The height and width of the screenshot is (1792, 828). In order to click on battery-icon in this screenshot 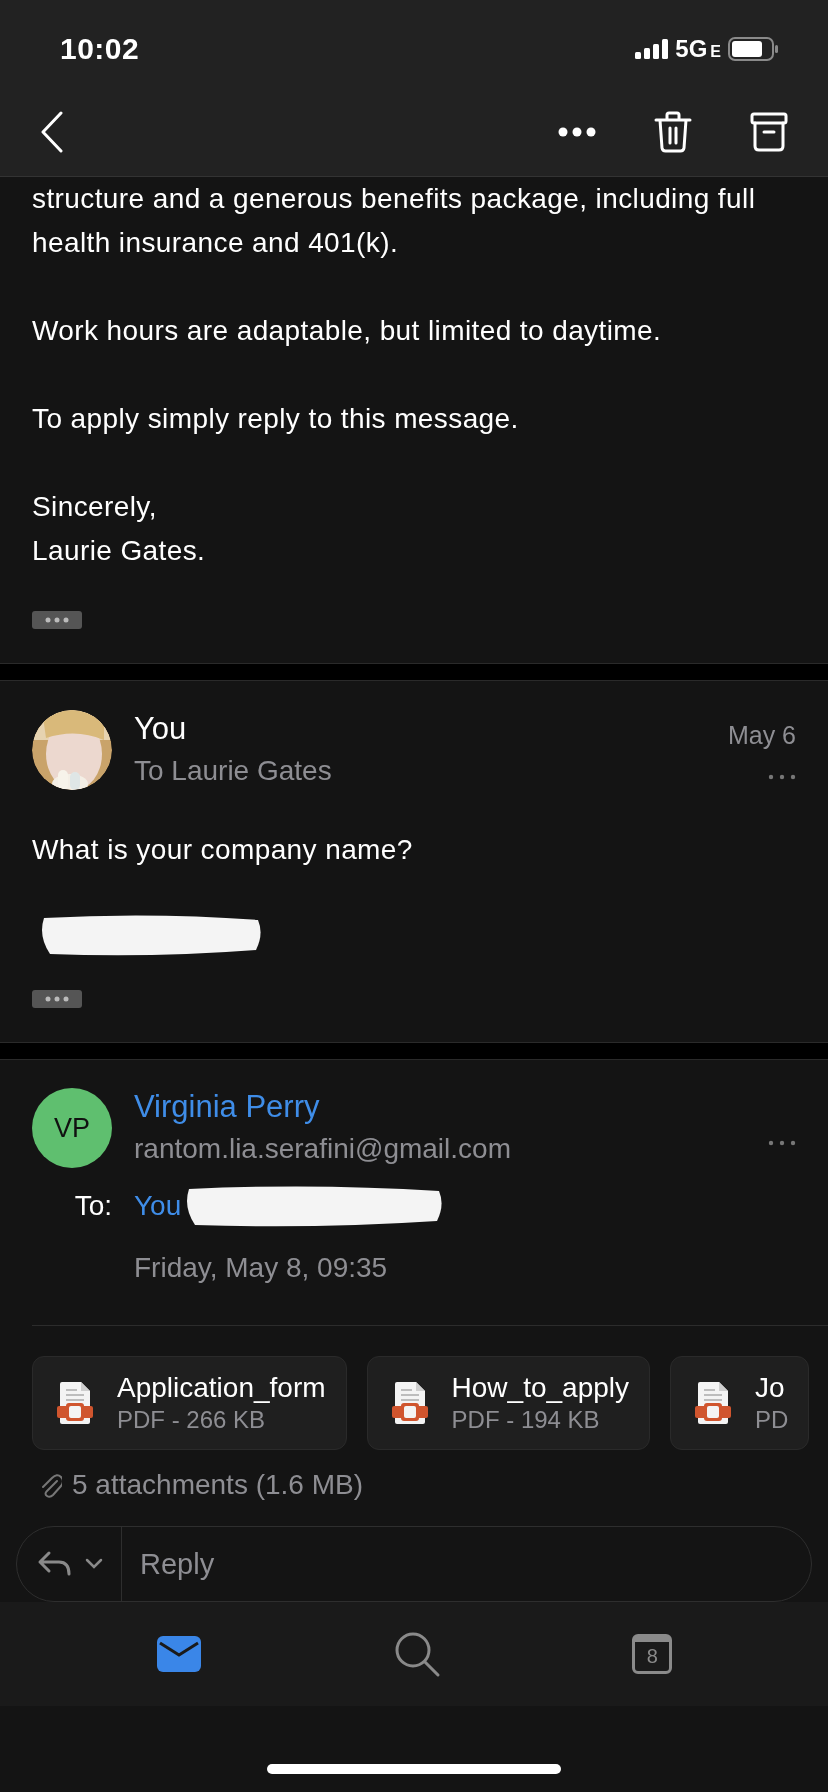, I will do `click(753, 49)`.